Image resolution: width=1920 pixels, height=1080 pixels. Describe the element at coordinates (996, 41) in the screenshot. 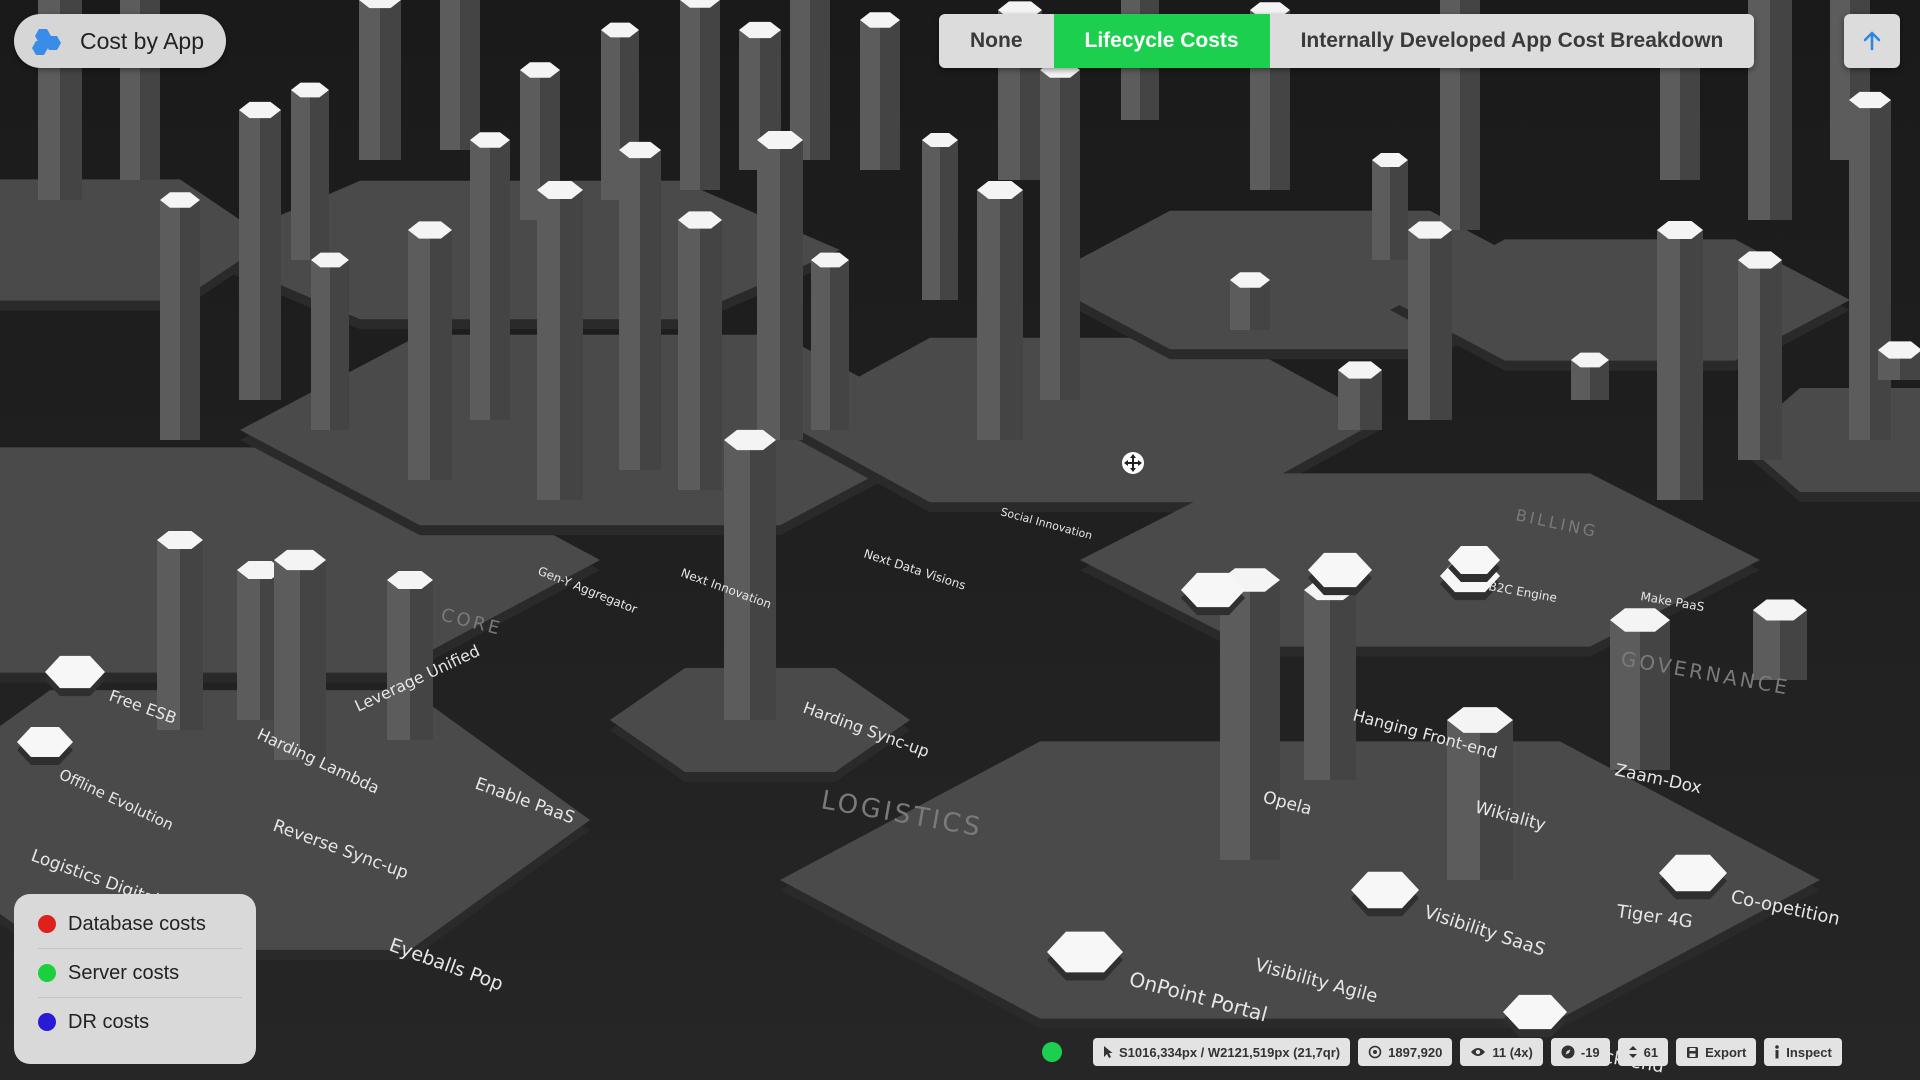

I see `view-option-none: None` at that location.